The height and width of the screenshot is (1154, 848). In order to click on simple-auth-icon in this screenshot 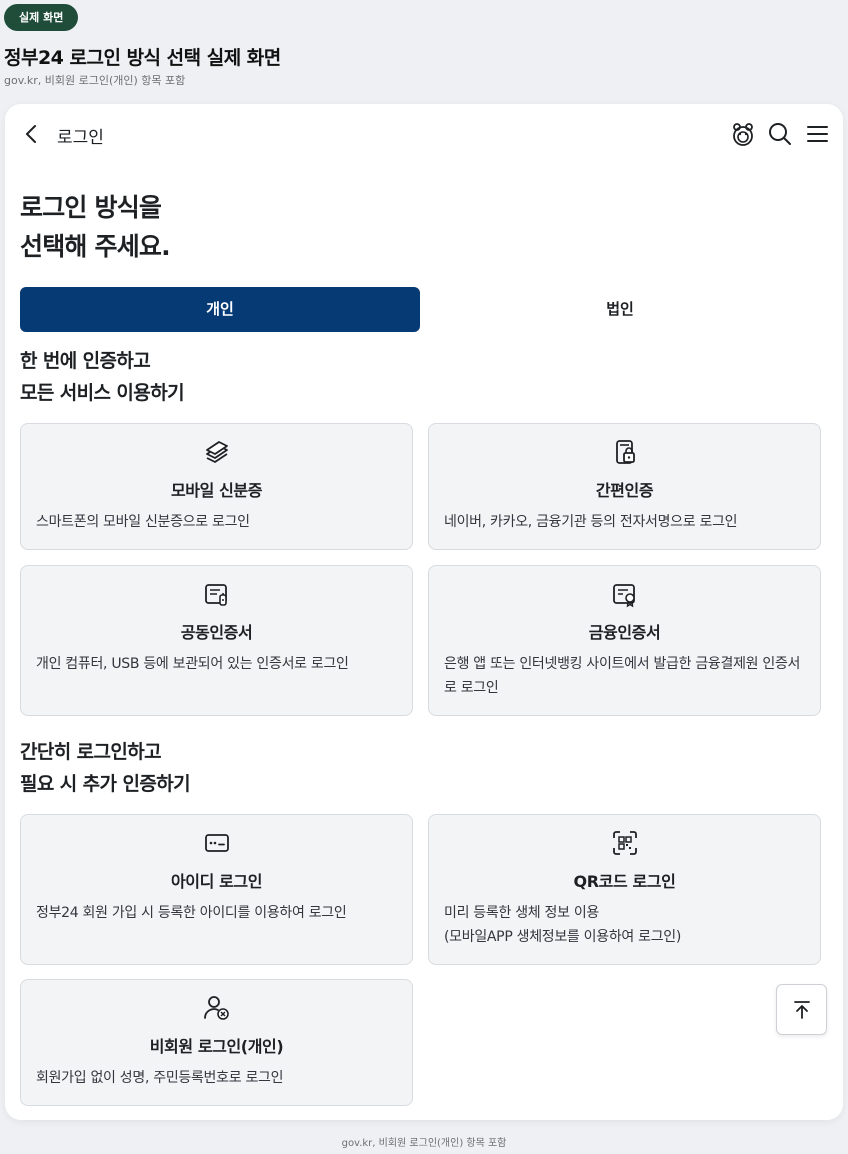, I will do `click(625, 452)`.